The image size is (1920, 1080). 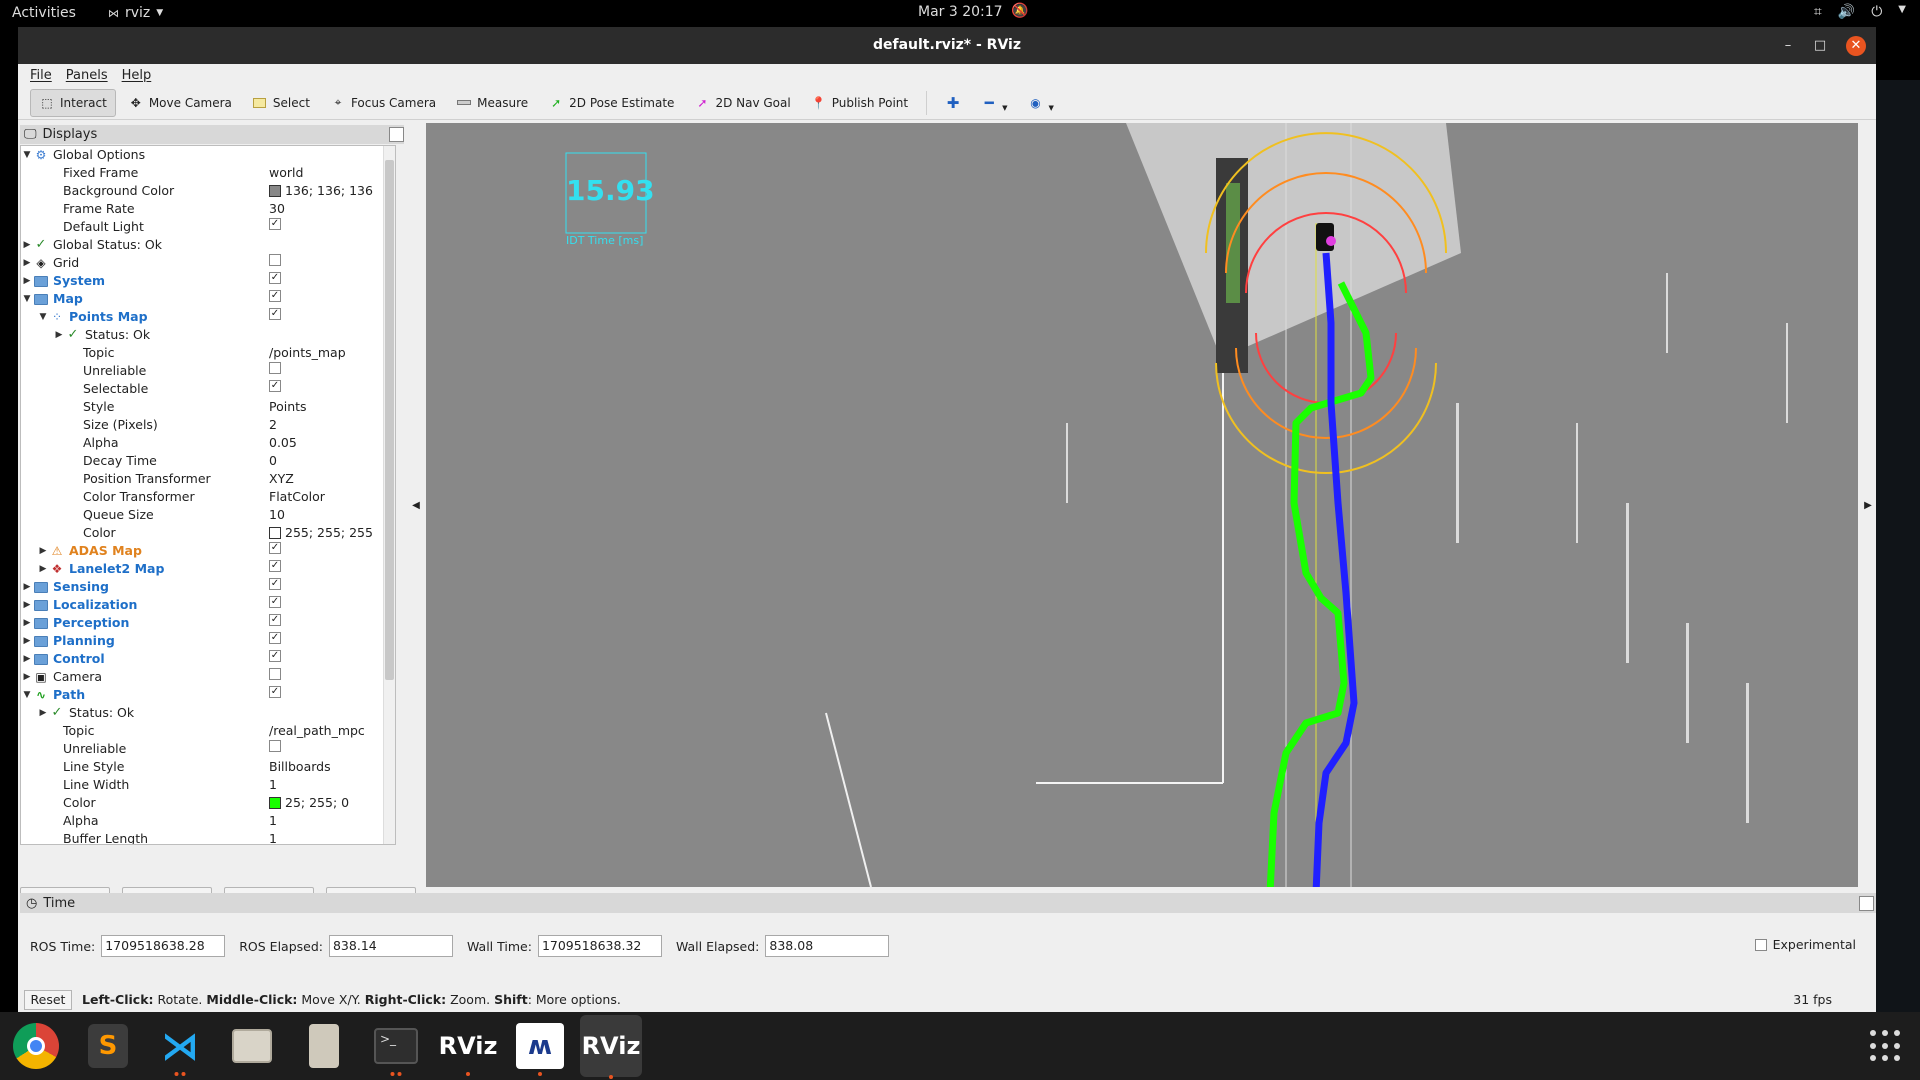 What do you see at coordinates (208, 837) in the screenshot?
I see `tree-row-buffer-length: Buffer Length 1` at bounding box center [208, 837].